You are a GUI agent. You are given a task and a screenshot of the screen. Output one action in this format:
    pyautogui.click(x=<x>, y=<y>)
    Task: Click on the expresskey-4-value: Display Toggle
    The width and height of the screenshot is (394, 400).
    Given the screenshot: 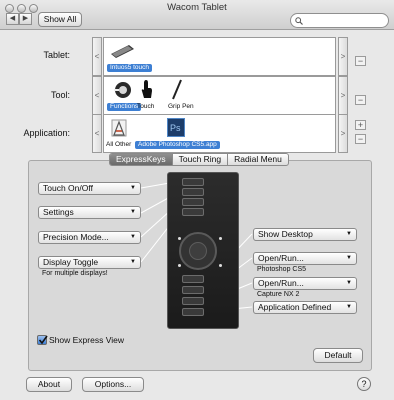 What is the action you would take?
    pyautogui.click(x=71, y=262)
    